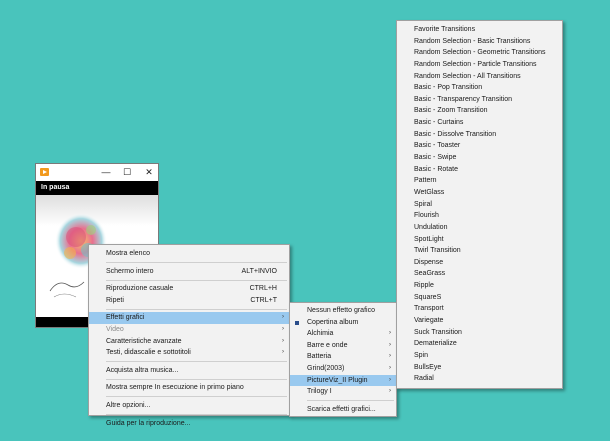 This screenshot has width=610, height=441. What do you see at coordinates (479, 135) in the screenshot?
I see `transition-item-basic-dissolve-transition: Basic - Dissolve Transition` at bounding box center [479, 135].